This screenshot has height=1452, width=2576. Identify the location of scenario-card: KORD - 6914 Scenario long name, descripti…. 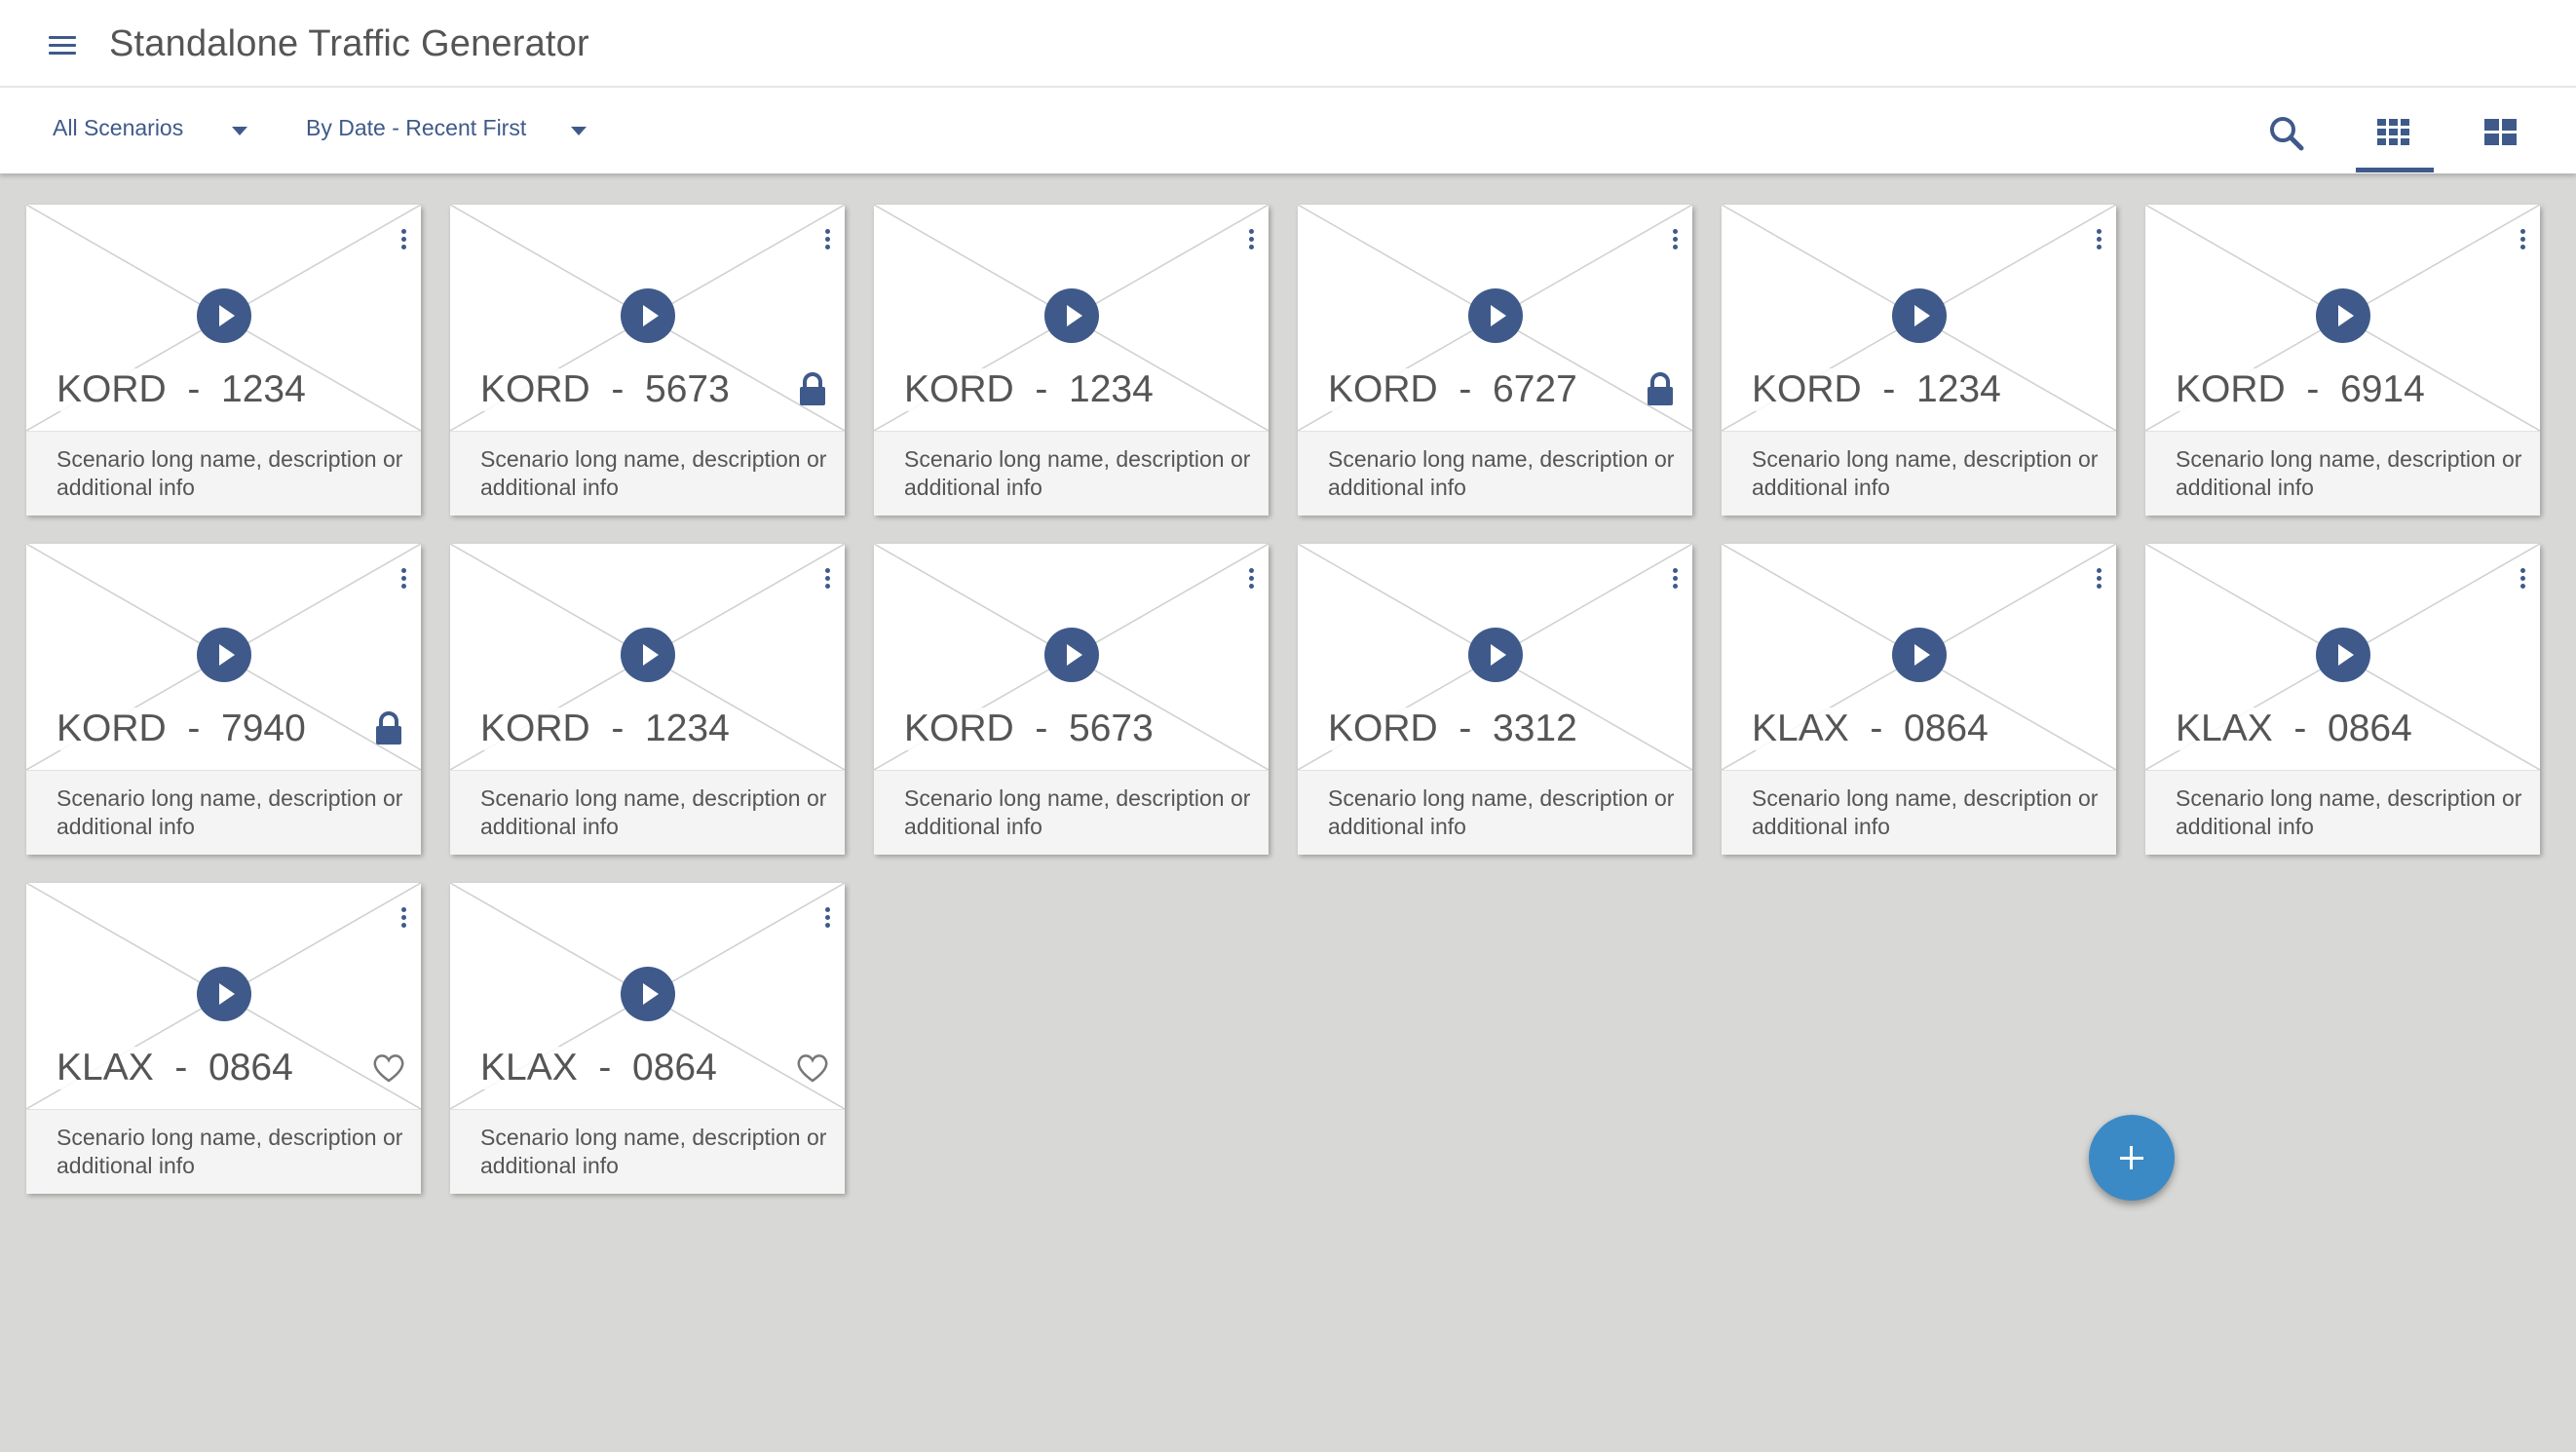
(2342, 361).